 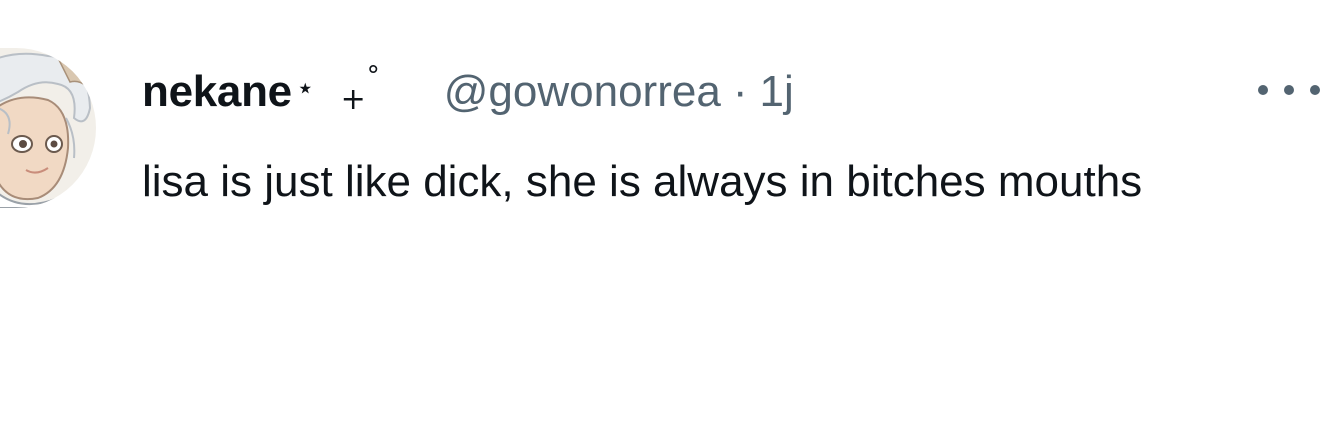 I want to click on avatar, so click(x=48, y=128).